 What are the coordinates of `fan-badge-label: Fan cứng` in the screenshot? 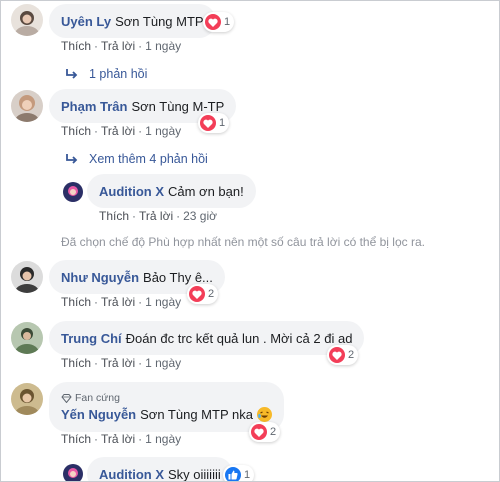 It's located at (97, 398).